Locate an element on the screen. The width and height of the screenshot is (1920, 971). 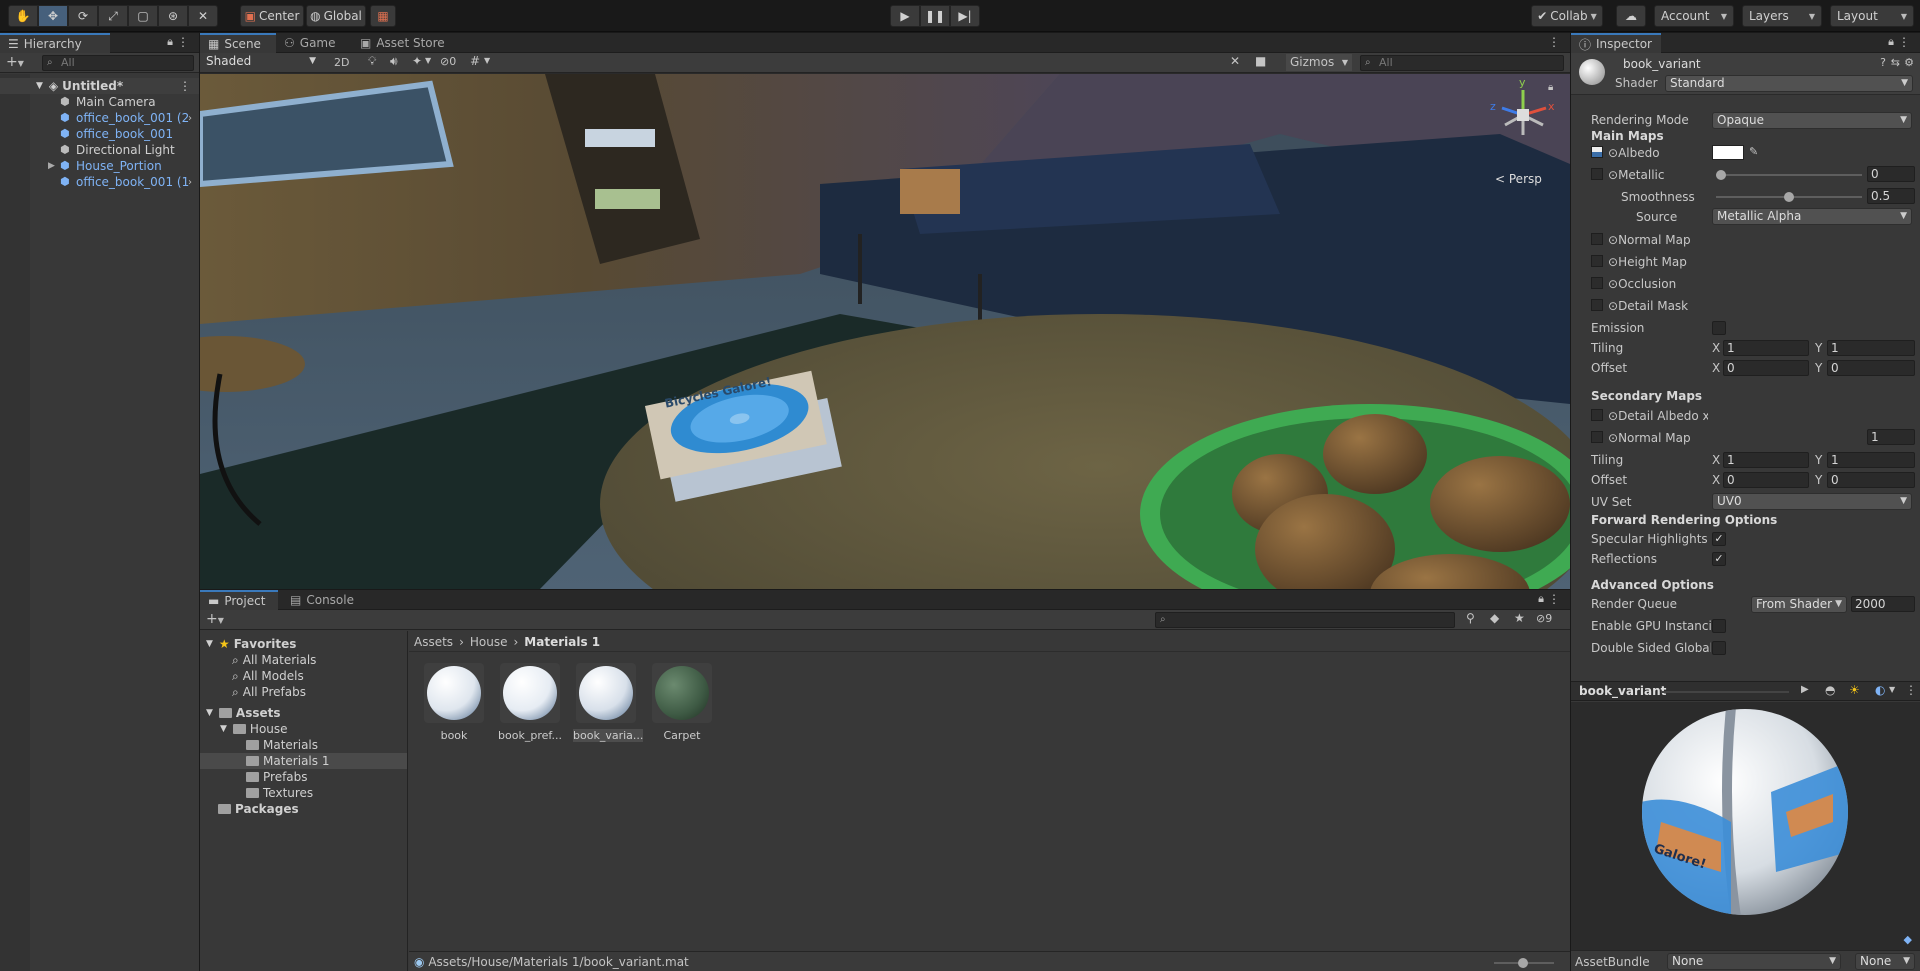
secondary-offset-y-input: 0 is located at coordinates (1871, 480).